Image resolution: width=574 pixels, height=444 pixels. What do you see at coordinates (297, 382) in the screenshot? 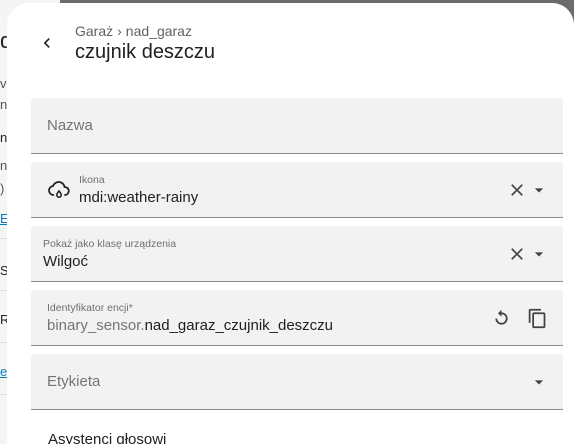
I see `labels-select: Etykieta` at bounding box center [297, 382].